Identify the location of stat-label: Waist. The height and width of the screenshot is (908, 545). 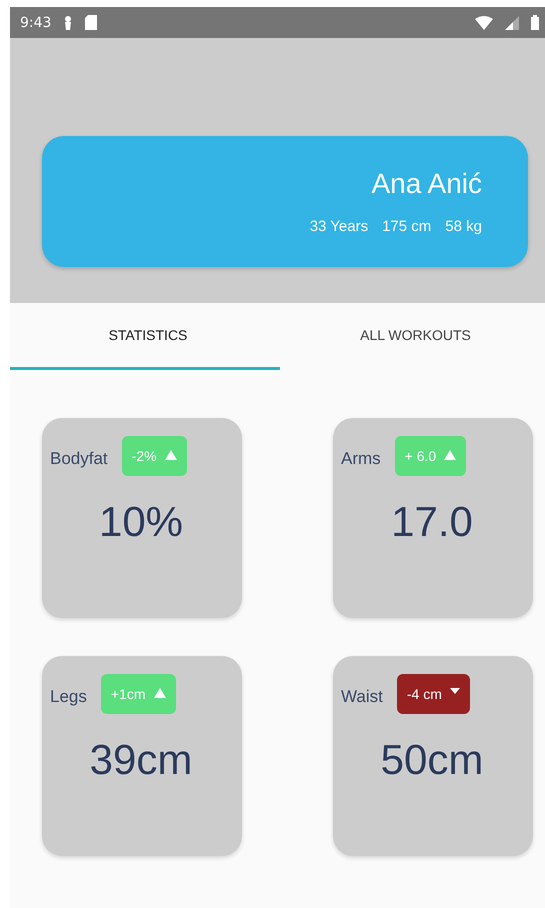
(362, 697).